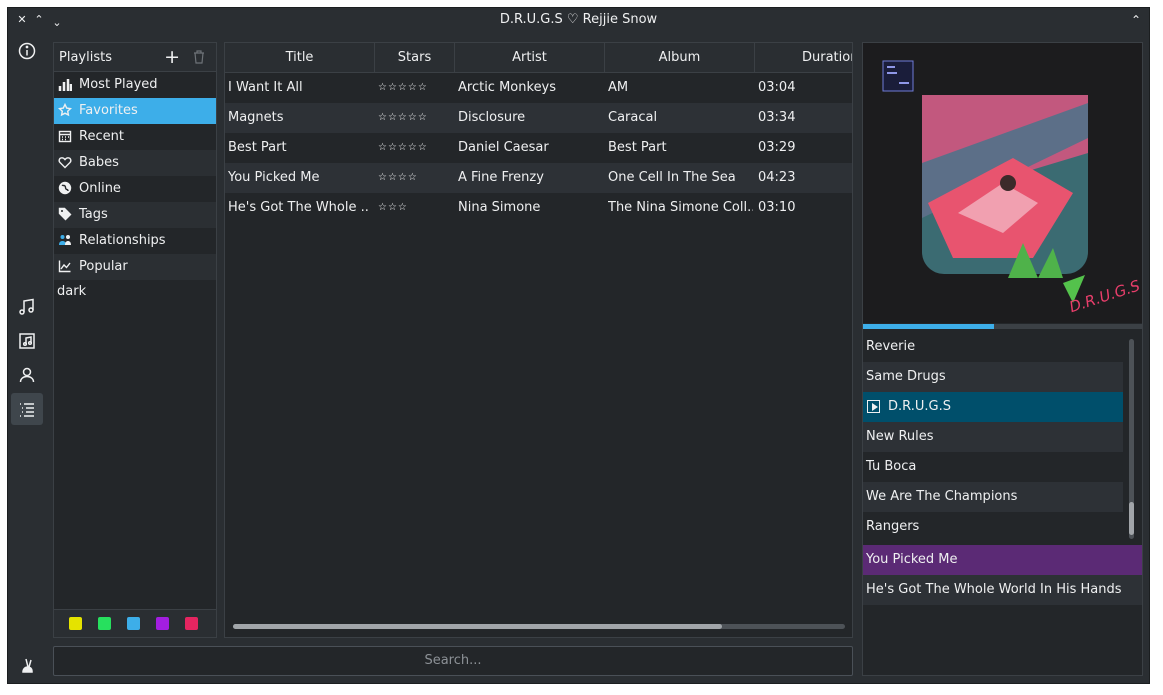  I want to click on column-album: Album, so click(680, 58).